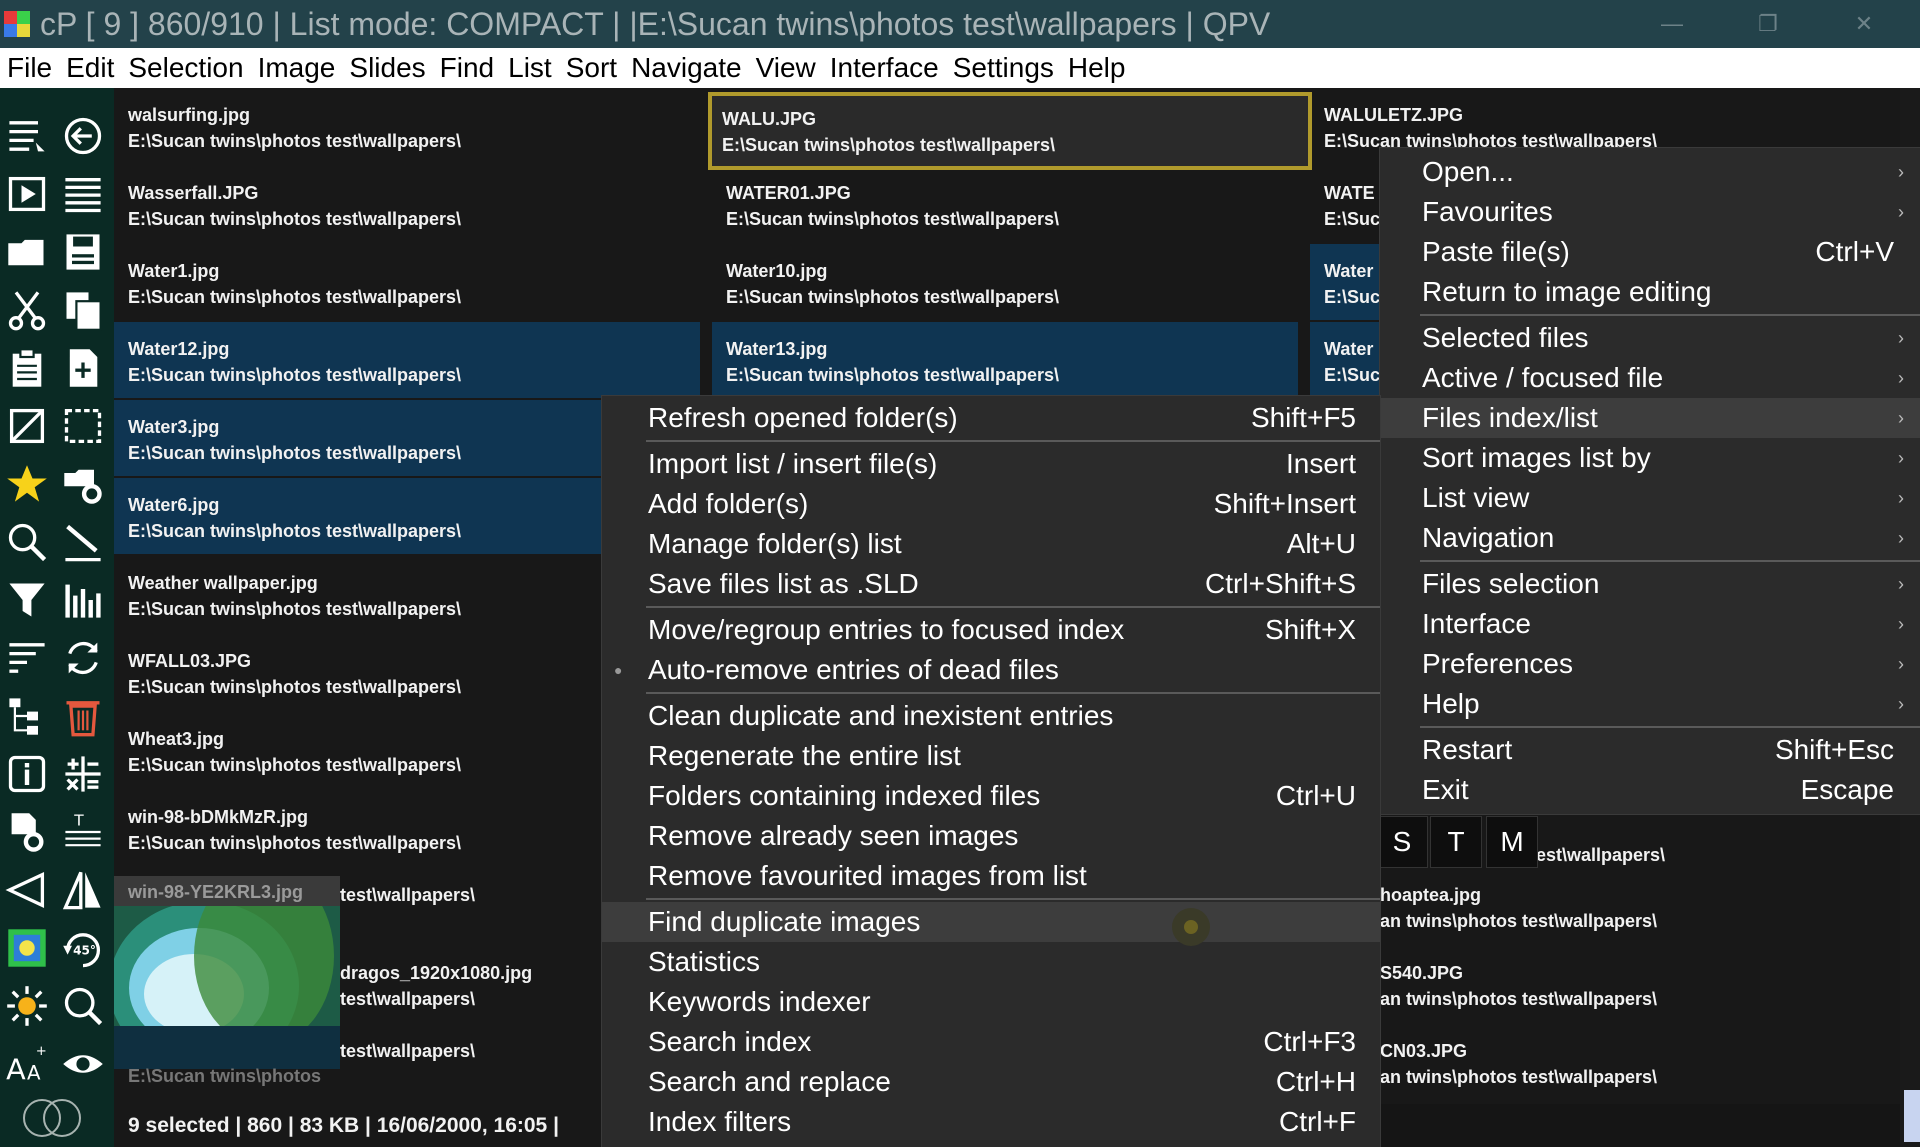 Image resolution: width=1920 pixels, height=1147 pixels. Describe the element at coordinates (1650, 498) in the screenshot. I see `menu-item-list-view: List view ›` at that location.